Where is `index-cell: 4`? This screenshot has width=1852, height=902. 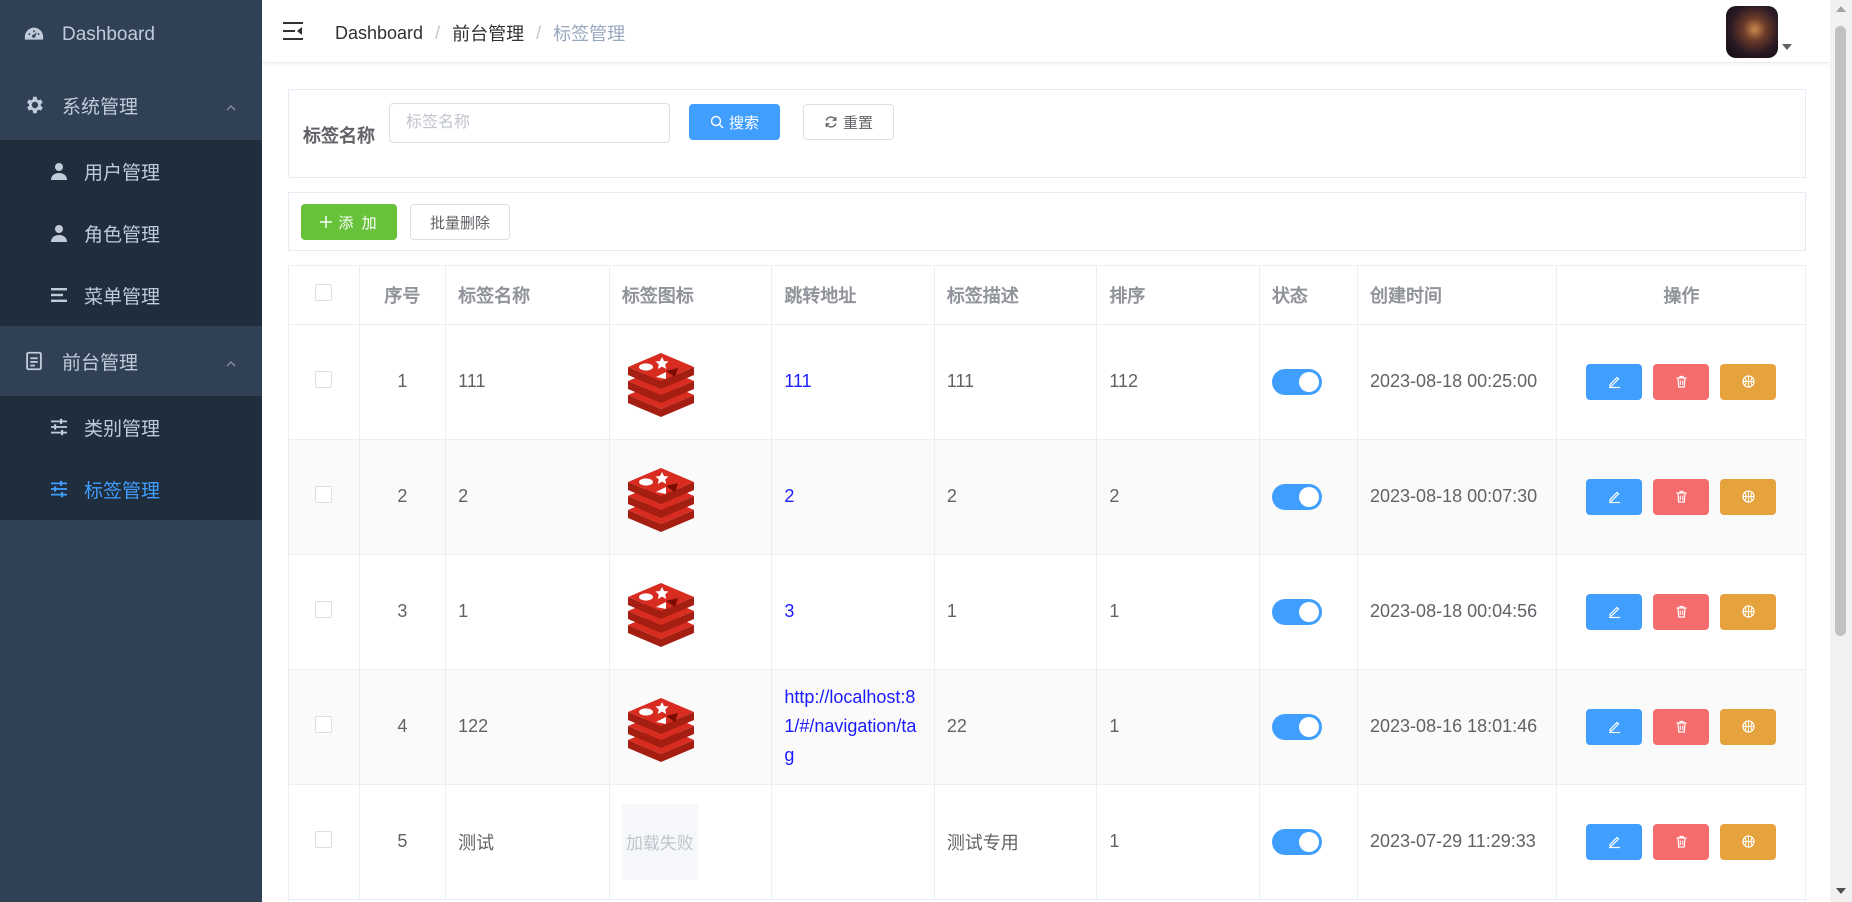
index-cell: 4 is located at coordinates (403, 727).